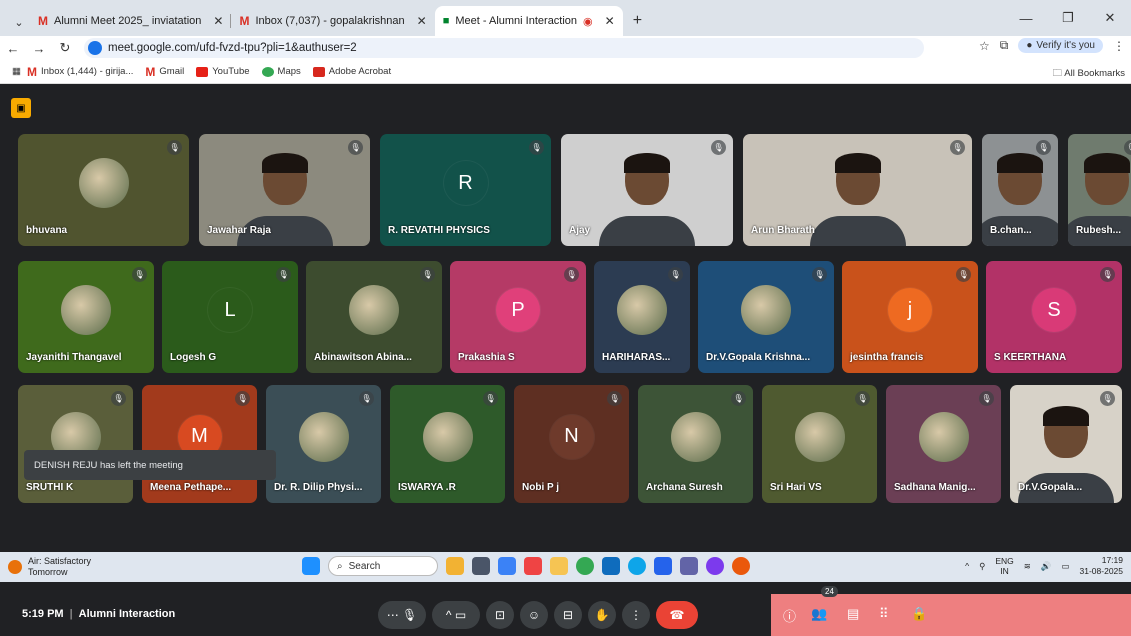 The width and height of the screenshot is (1131, 636). Describe the element at coordinates (637, 21) in the screenshot. I see `new-tab-button: +` at that location.